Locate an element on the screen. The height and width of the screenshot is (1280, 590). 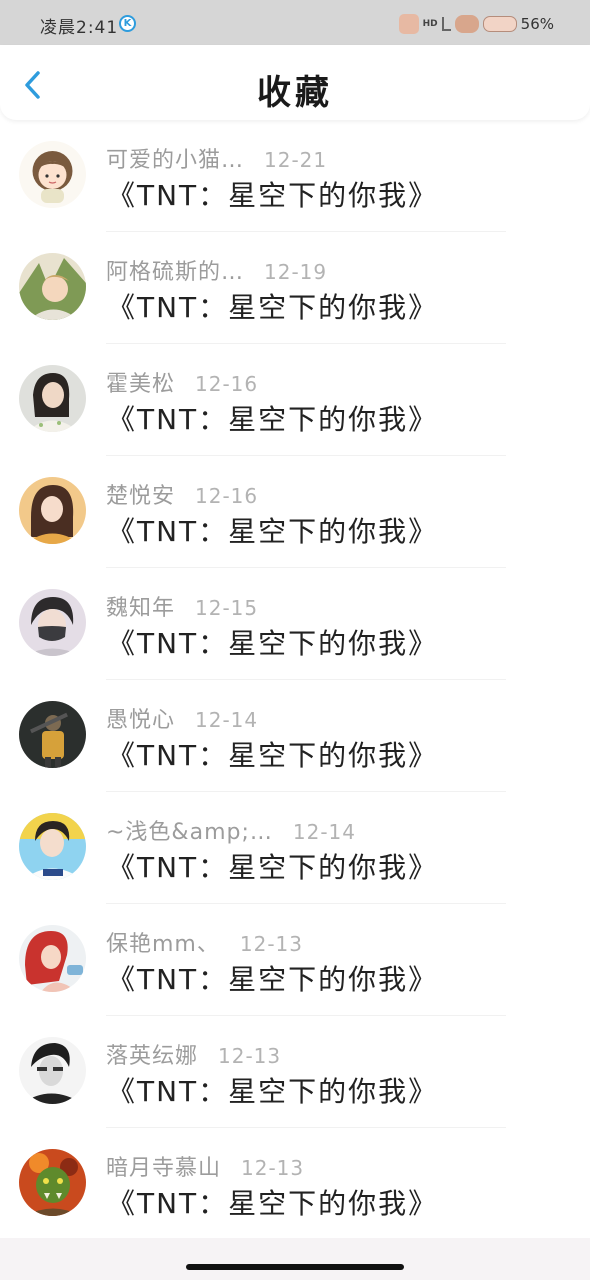
home-indicator is located at coordinates (295, 1267).